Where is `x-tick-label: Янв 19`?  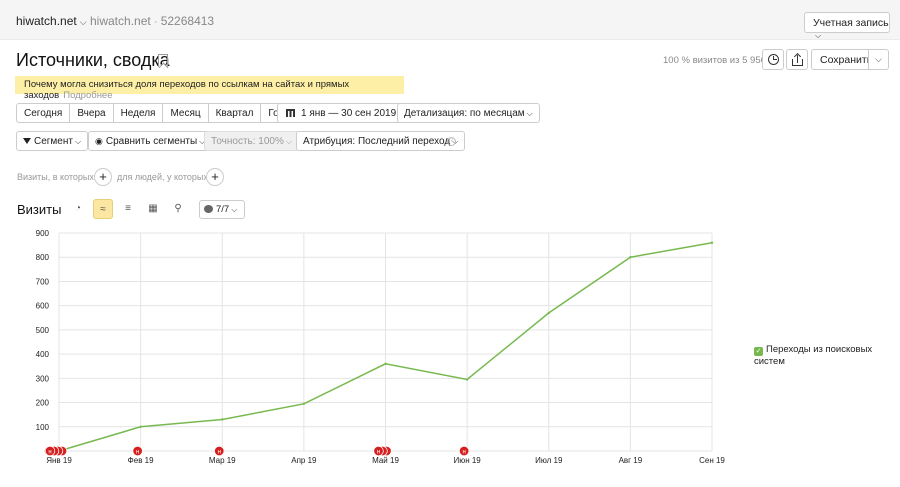
x-tick-label: Янв 19 is located at coordinates (59, 460).